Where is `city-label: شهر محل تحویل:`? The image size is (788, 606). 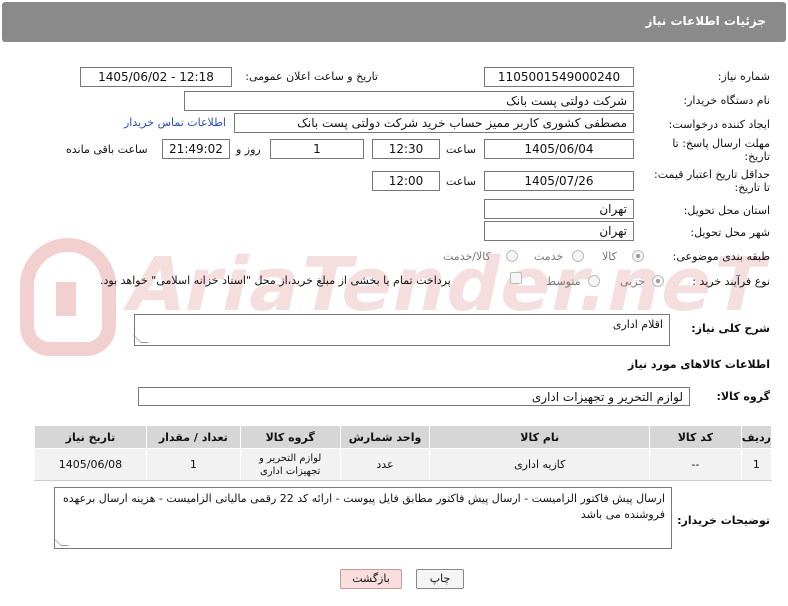
city-label: شهر محل تحویل: is located at coordinates (730, 232).